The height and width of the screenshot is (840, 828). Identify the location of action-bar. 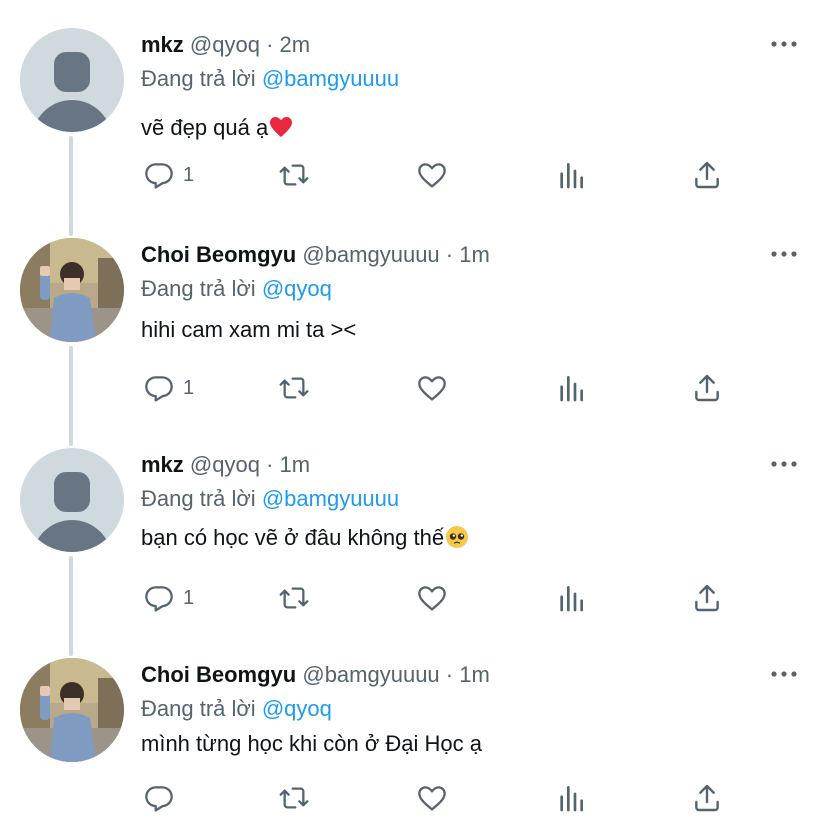
(441, 798).